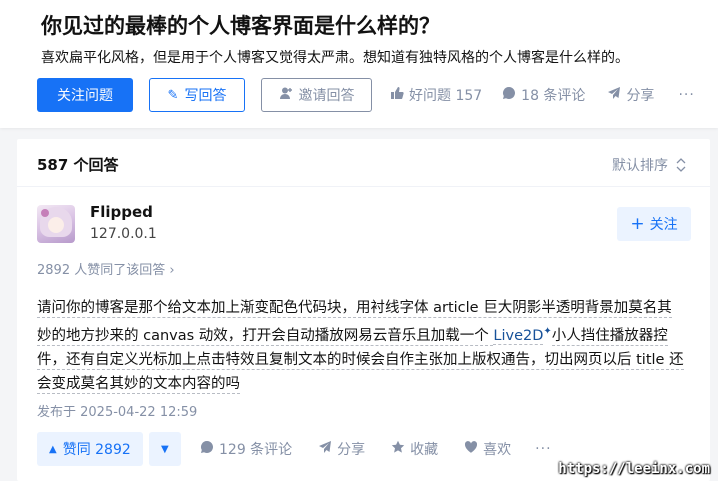  What do you see at coordinates (326, 96) in the screenshot?
I see `invite-answer-label: 邀请回答` at bounding box center [326, 96].